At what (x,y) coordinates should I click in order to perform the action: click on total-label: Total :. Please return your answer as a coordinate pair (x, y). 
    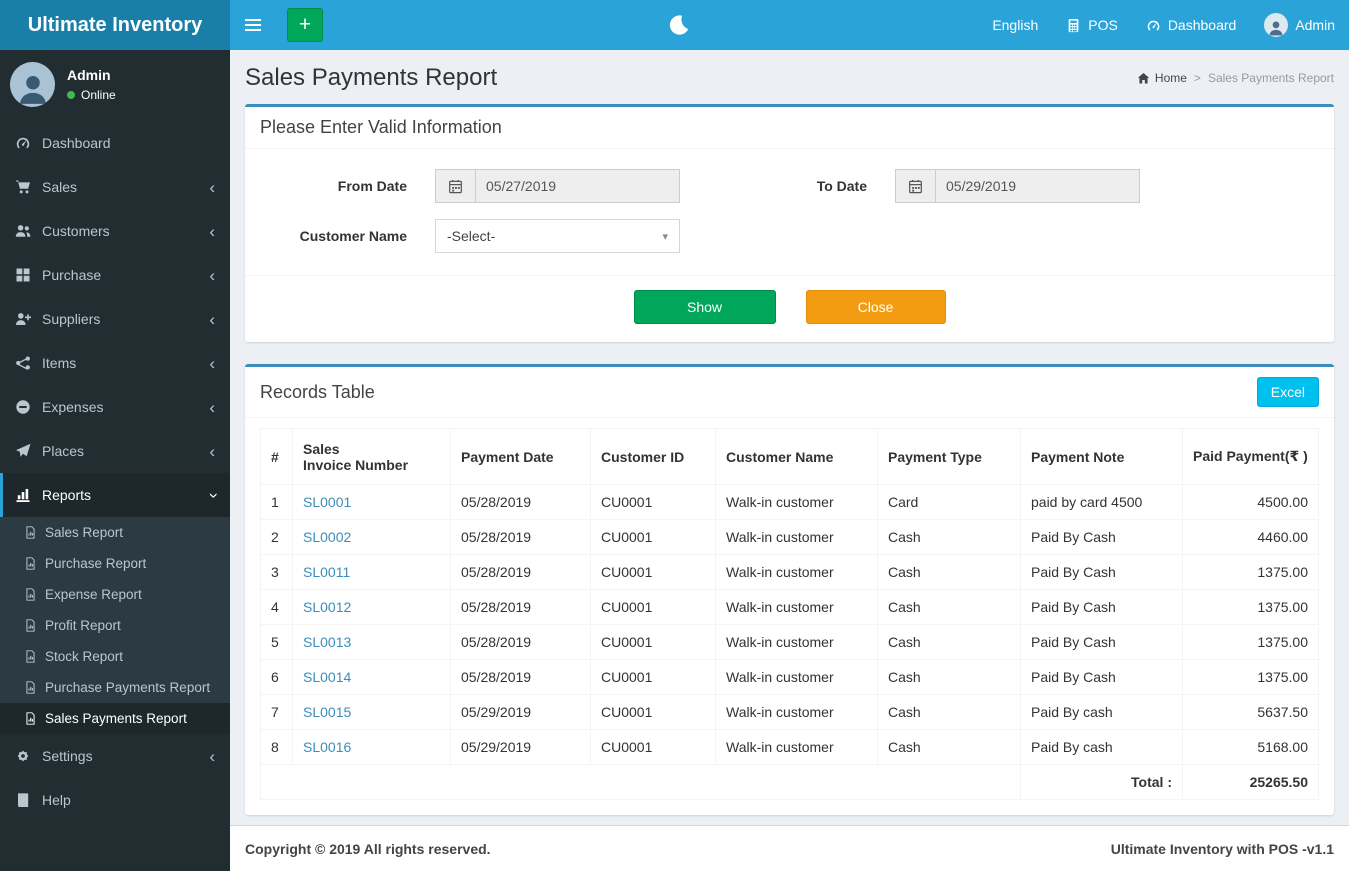
    Looking at the image, I should click on (1101, 782).